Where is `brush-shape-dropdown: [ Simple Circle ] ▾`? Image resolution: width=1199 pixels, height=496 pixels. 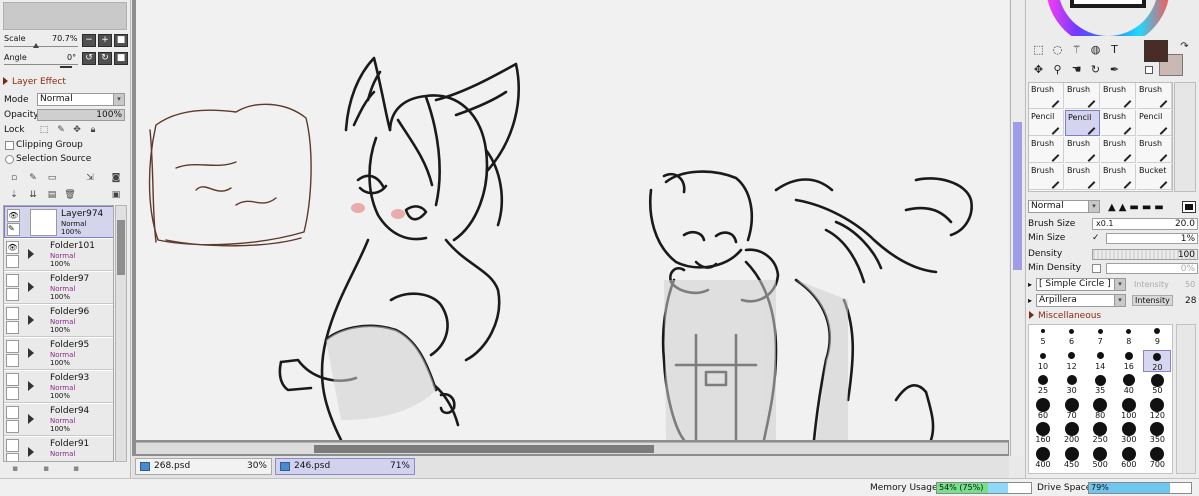 brush-shape-dropdown: [ Simple Circle ] ▾ is located at coordinates (1081, 284).